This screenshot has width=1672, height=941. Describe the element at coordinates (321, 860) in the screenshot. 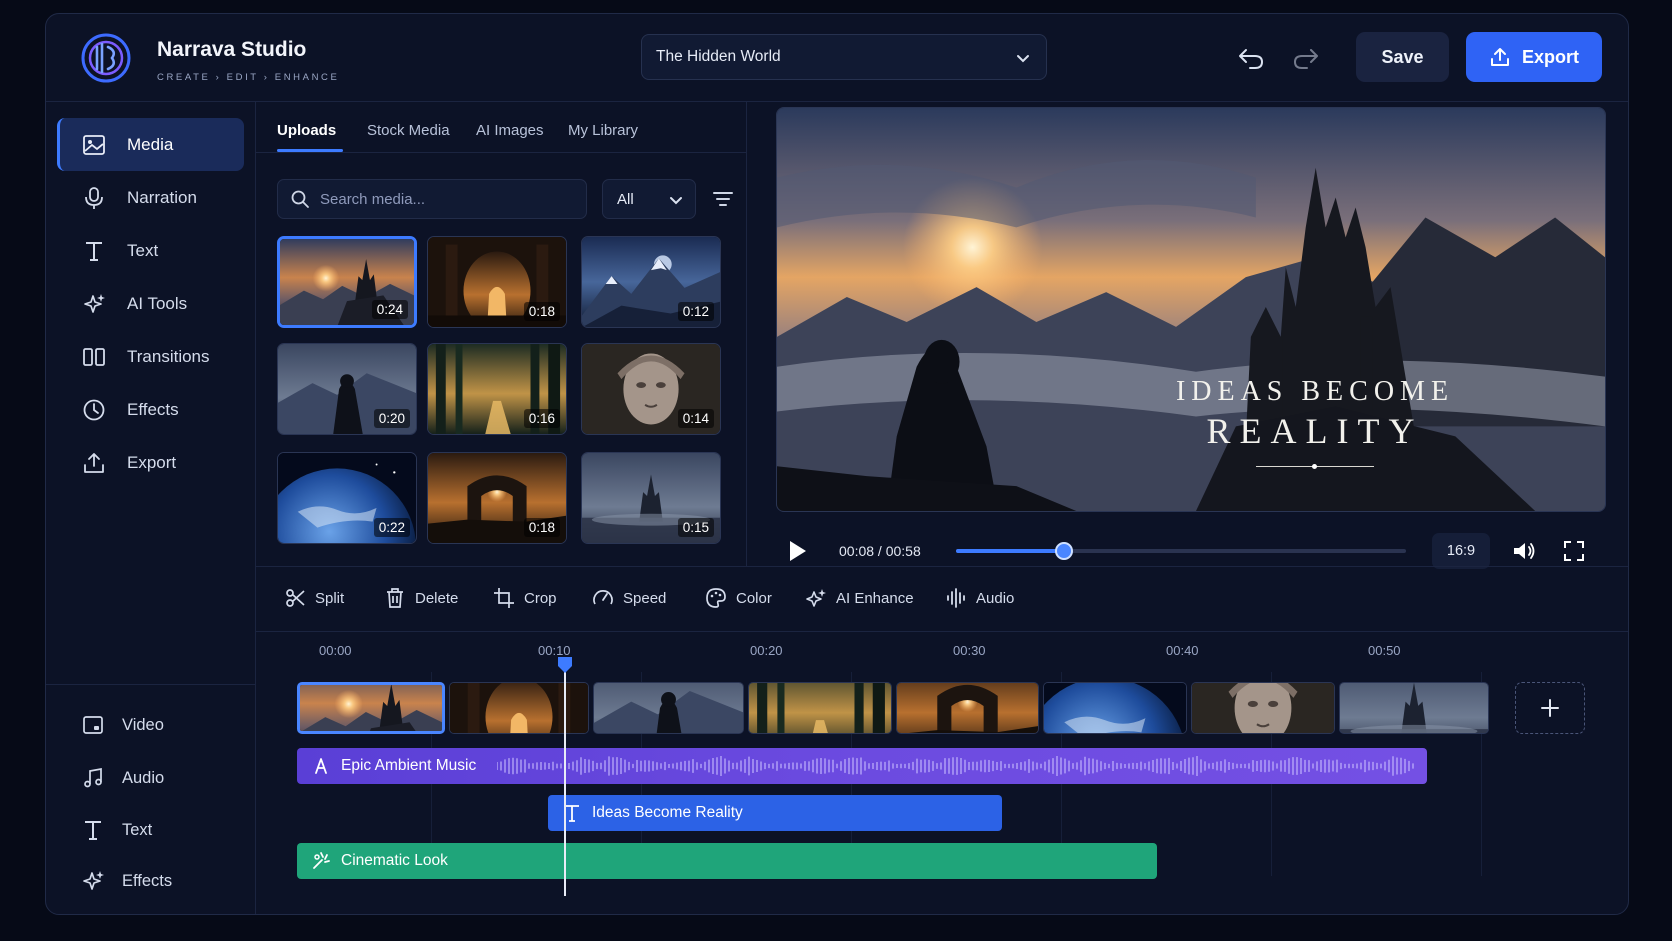

I see `effect-icon` at that location.